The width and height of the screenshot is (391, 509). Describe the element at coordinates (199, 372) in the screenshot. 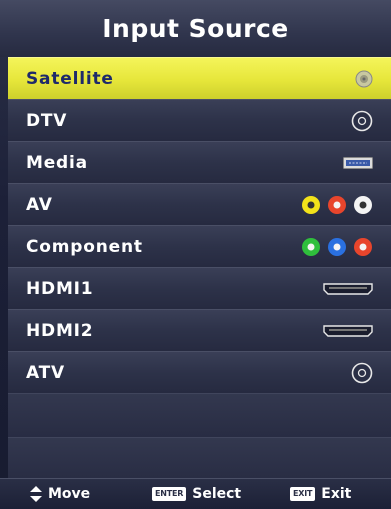

I see `source-item-atv: ATV` at that location.